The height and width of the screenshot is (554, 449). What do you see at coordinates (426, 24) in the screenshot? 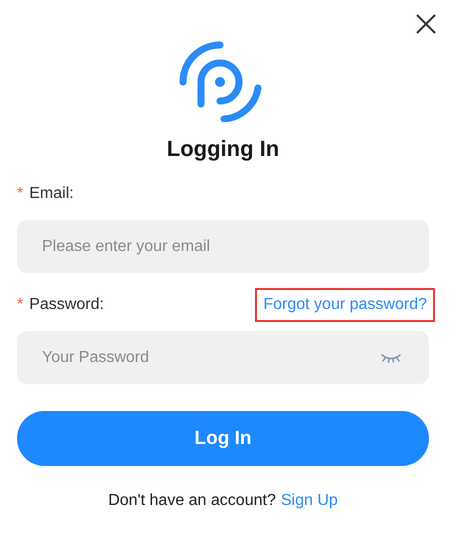
I see `close-icon` at bounding box center [426, 24].